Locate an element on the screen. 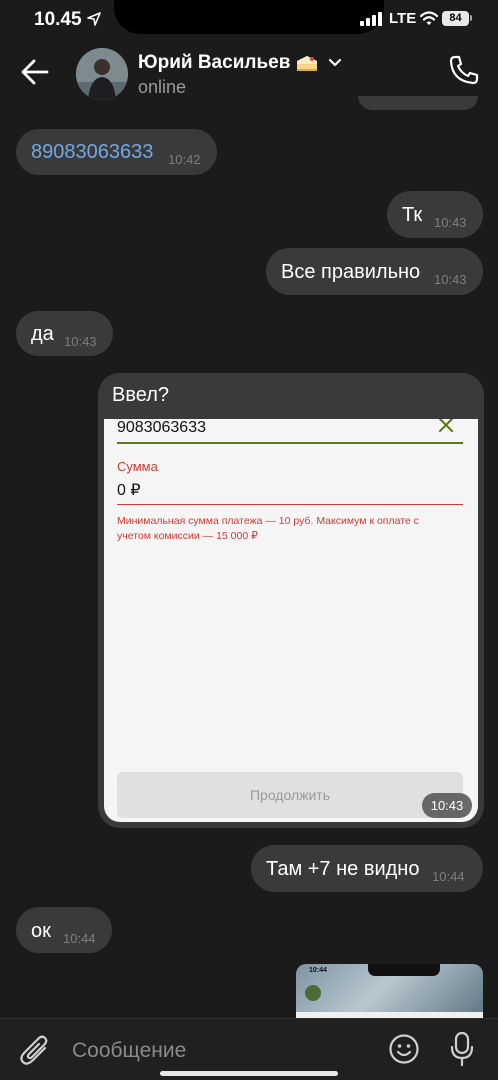 The image size is (498, 1080). battery-level: 84 is located at coordinates (455, 18).